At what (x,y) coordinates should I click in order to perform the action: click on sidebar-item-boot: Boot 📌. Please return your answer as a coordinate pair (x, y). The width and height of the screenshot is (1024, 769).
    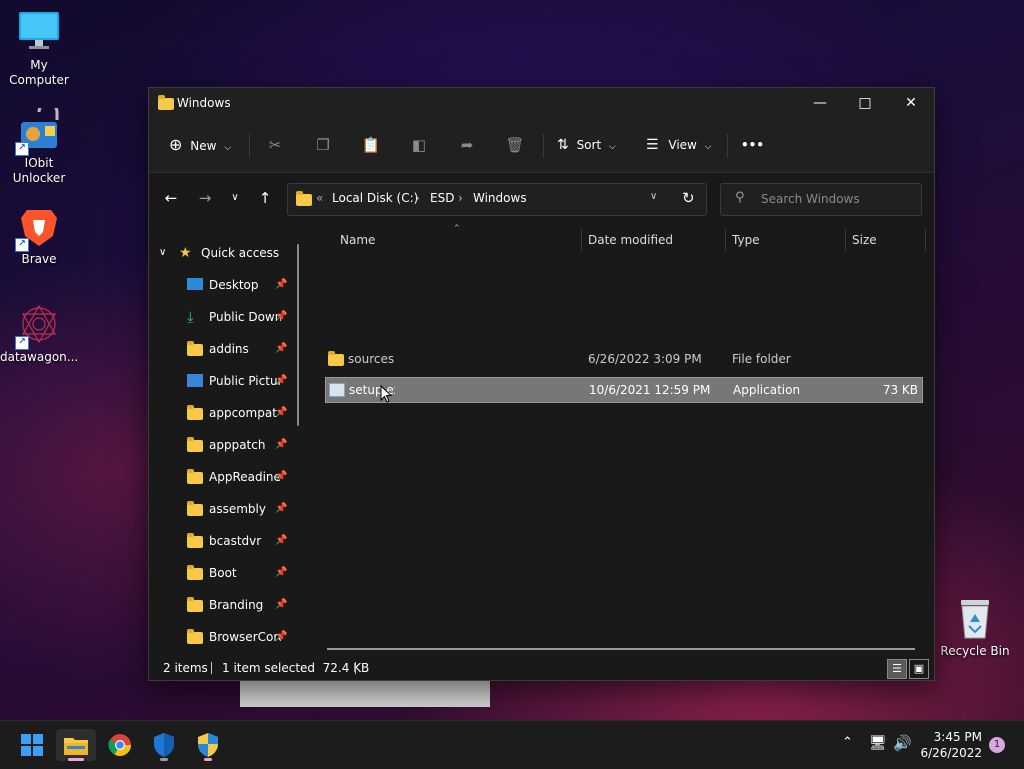
    Looking at the image, I should click on (228, 573).